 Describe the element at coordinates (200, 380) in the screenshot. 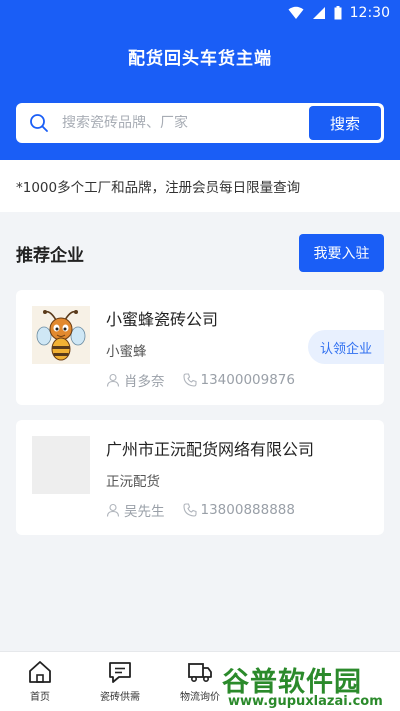

I see `company-contact: 肖多奈 13400009876` at that location.